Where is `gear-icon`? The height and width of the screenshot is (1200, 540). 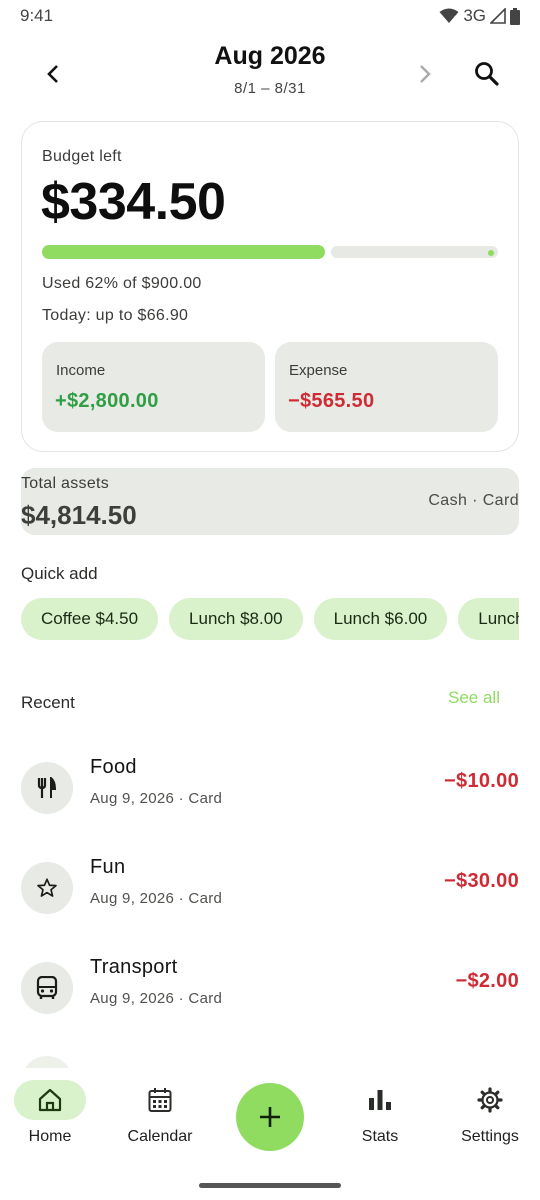 gear-icon is located at coordinates (490, 1100).